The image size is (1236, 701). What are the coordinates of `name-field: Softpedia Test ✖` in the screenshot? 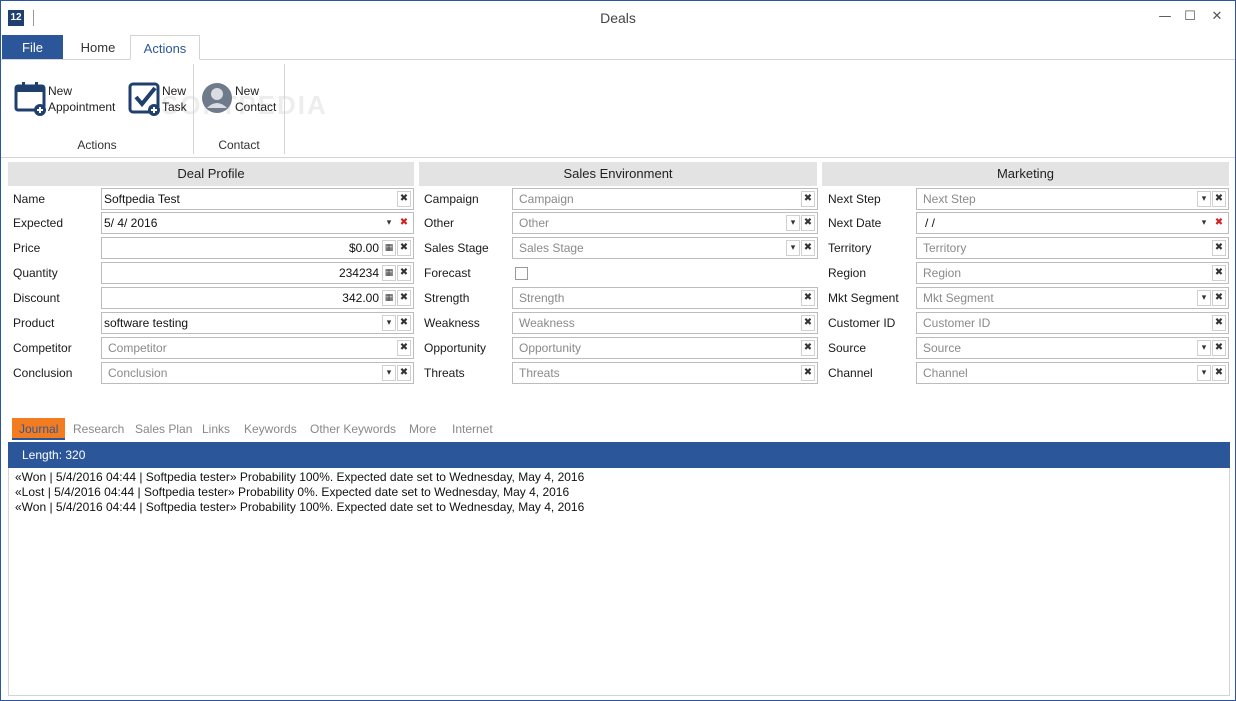 It's located at (257, 199).